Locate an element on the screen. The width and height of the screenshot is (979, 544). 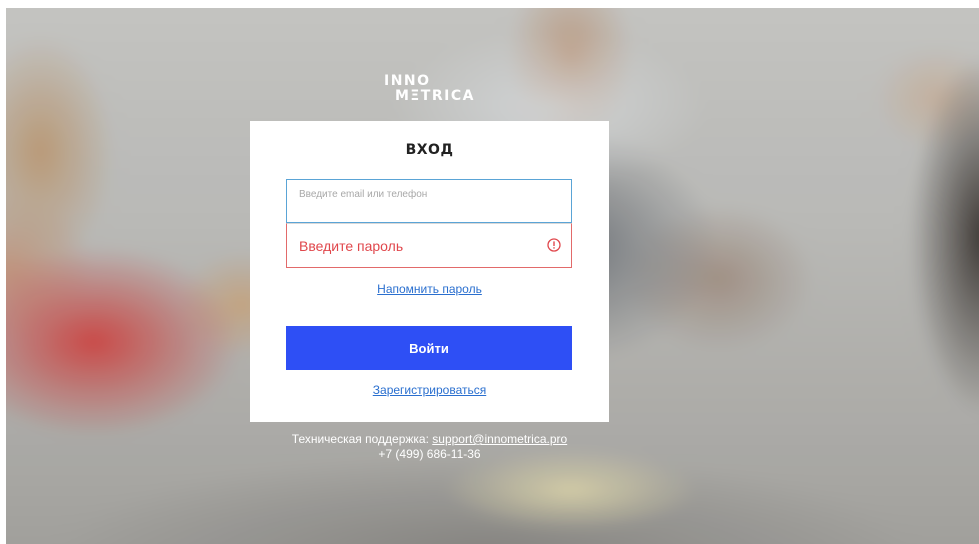
login-button: Войти is located at coordinates (429, 348).